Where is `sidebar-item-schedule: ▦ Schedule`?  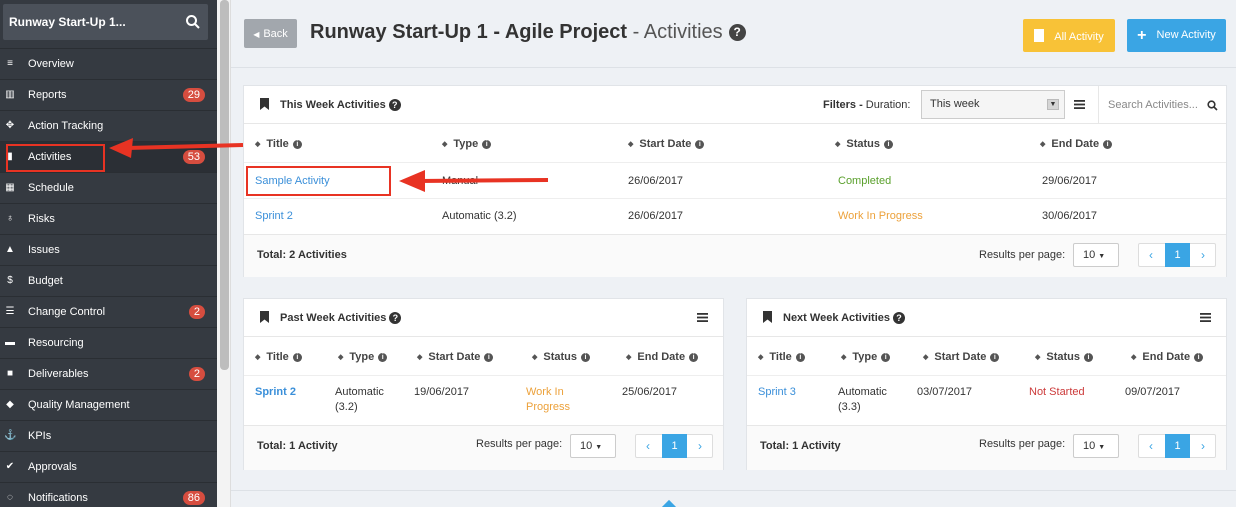 sidebar-item-schedule: ▦ Schedule is located at coordinates (108, 187).